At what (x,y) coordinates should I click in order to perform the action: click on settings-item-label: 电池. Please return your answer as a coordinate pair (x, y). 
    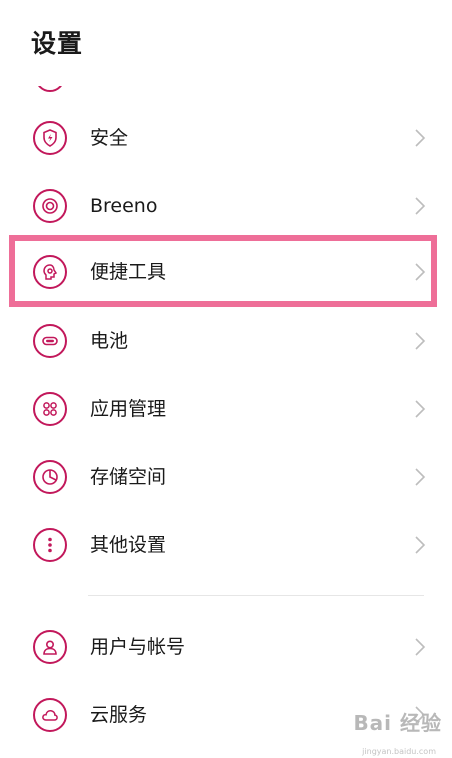
    Looking at the image, I should click on (109, 341).